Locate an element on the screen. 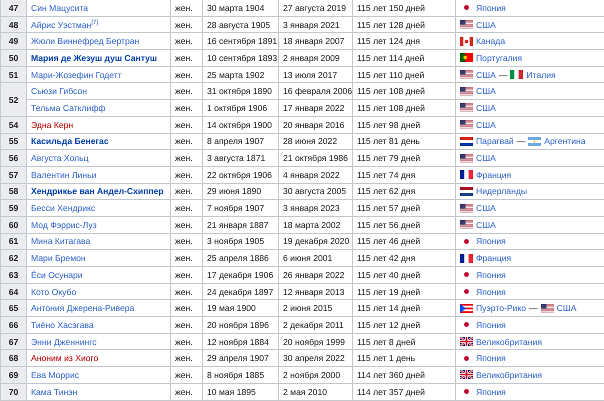  birth-date-cell: 10 мая 1895 is located at coordinates (240, 391).